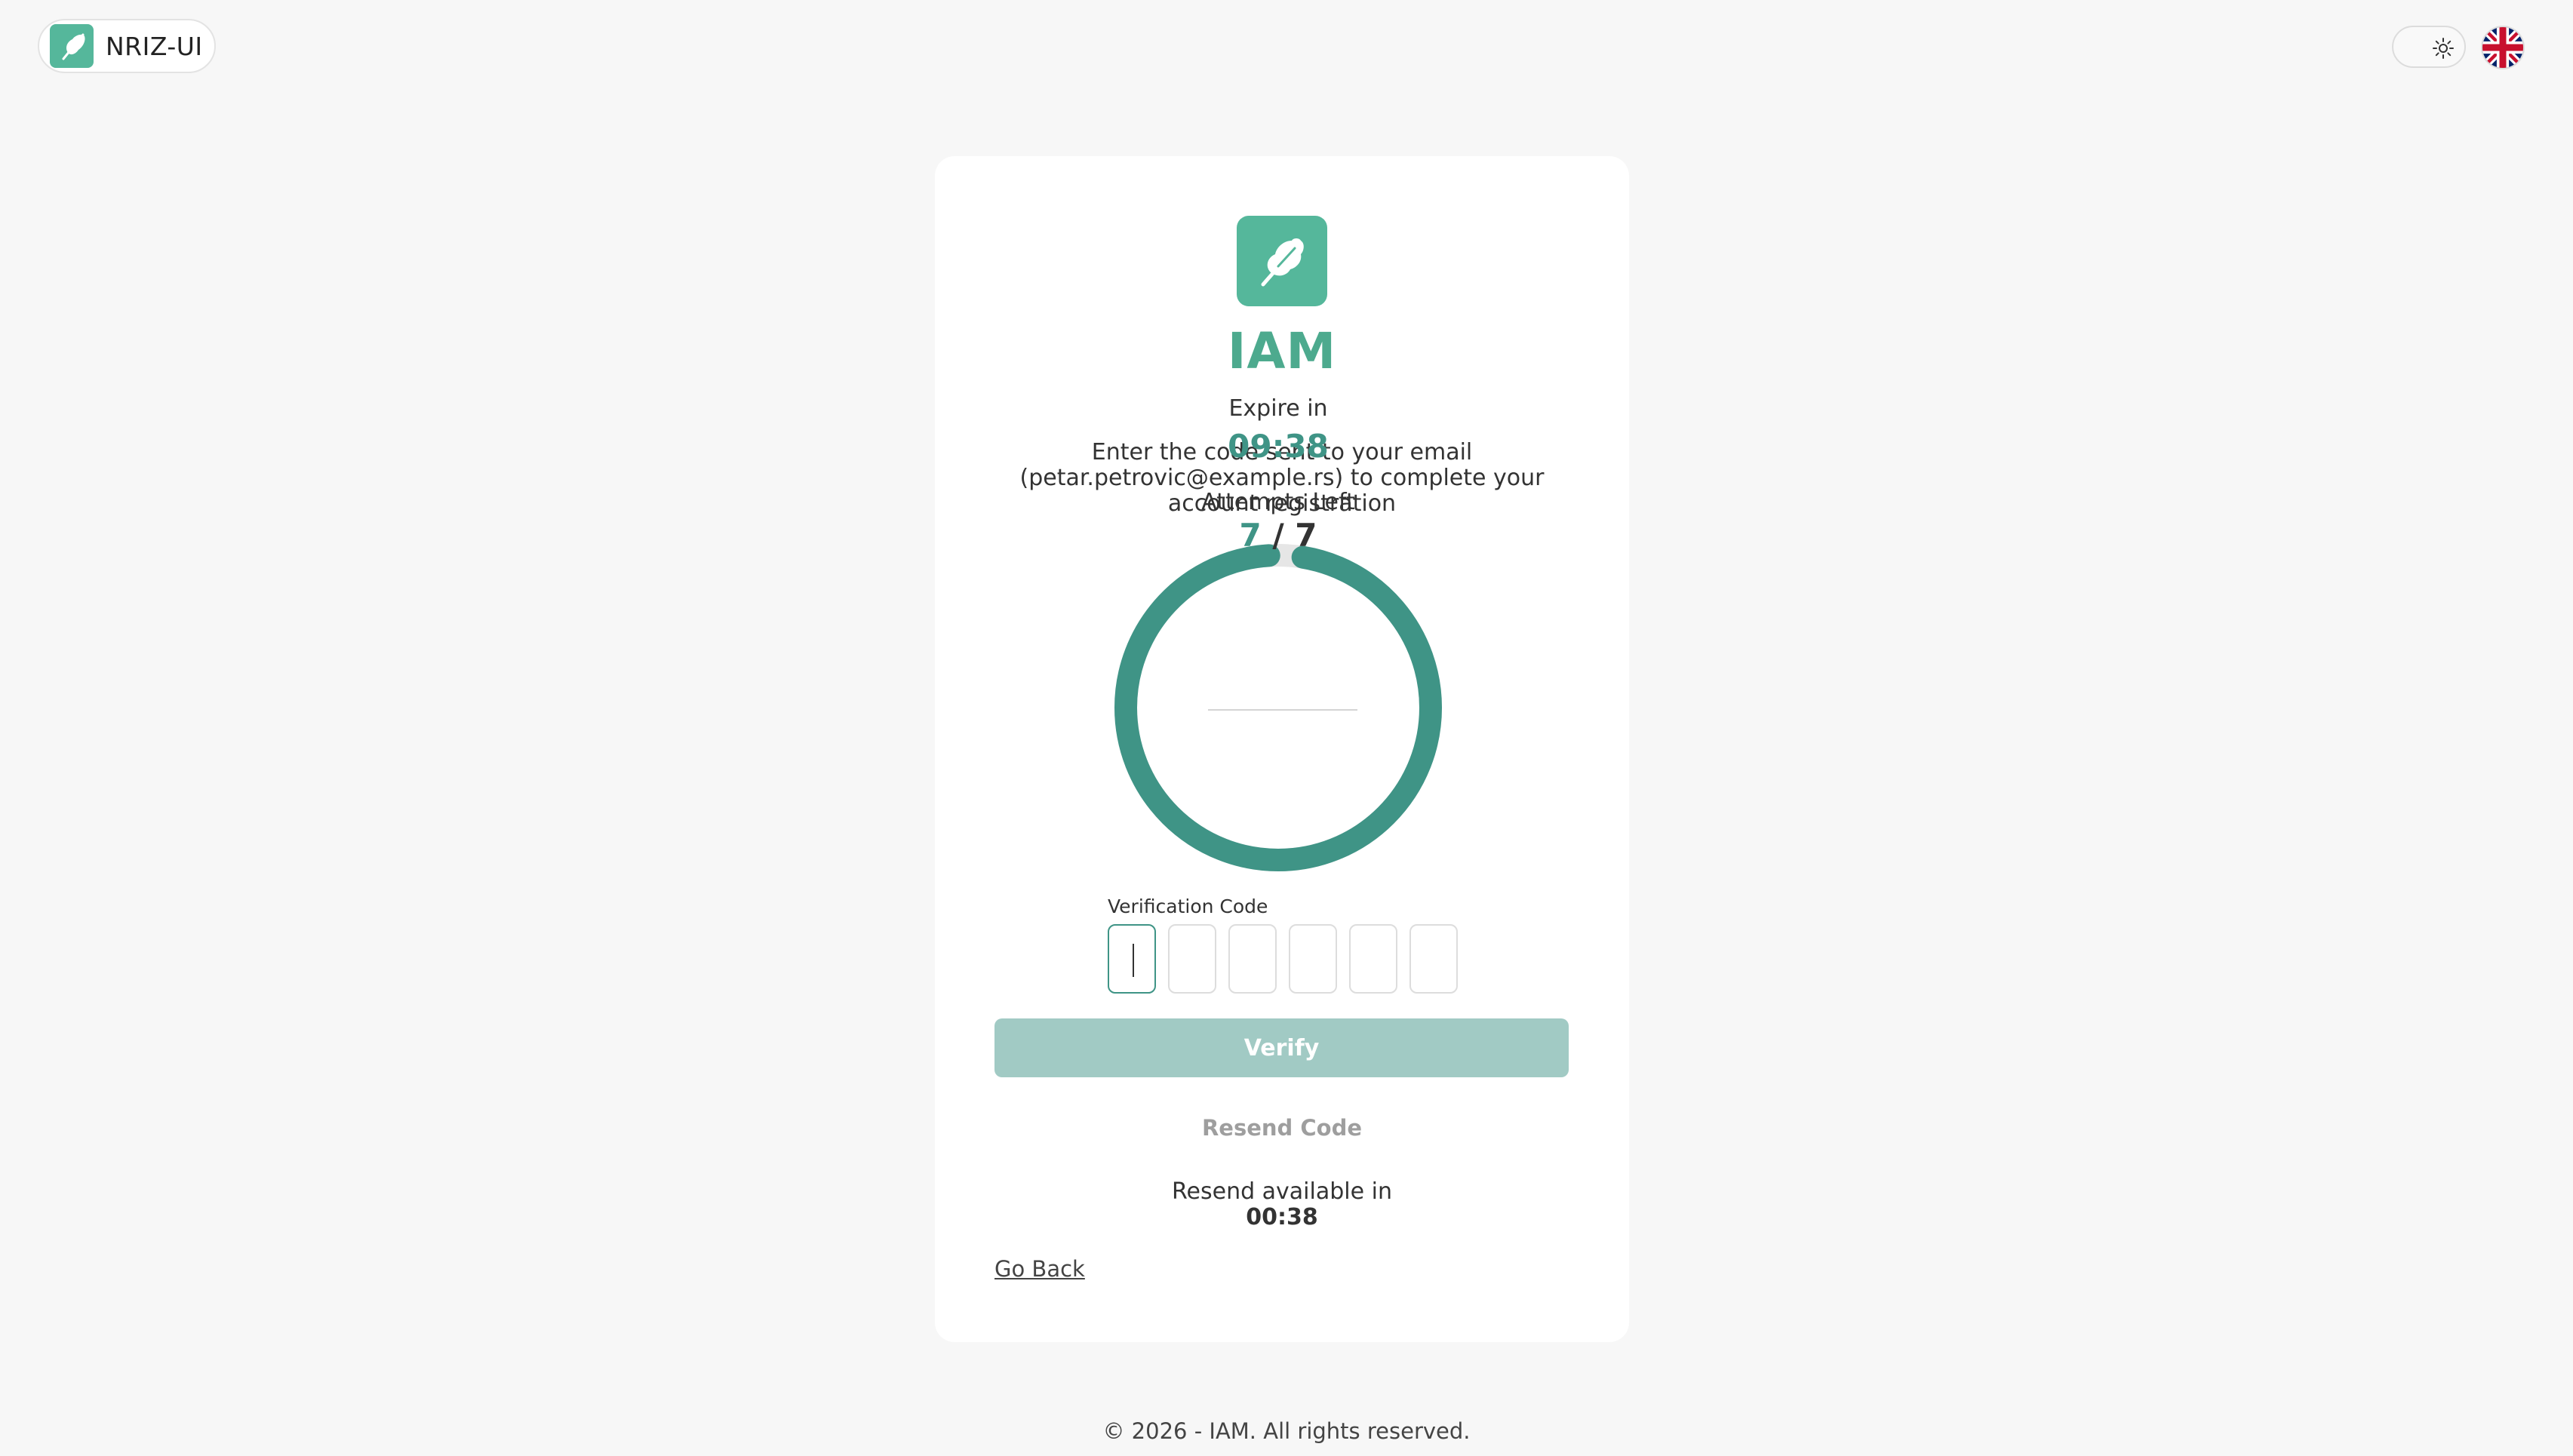 Image resolution: width=2573 pixels, height=1456 pixels. What do you see at coordinates (1282, 1128) in the screenshot?
I see `resend-code-button: Resend Code` at bounding box center [1282, 1128].